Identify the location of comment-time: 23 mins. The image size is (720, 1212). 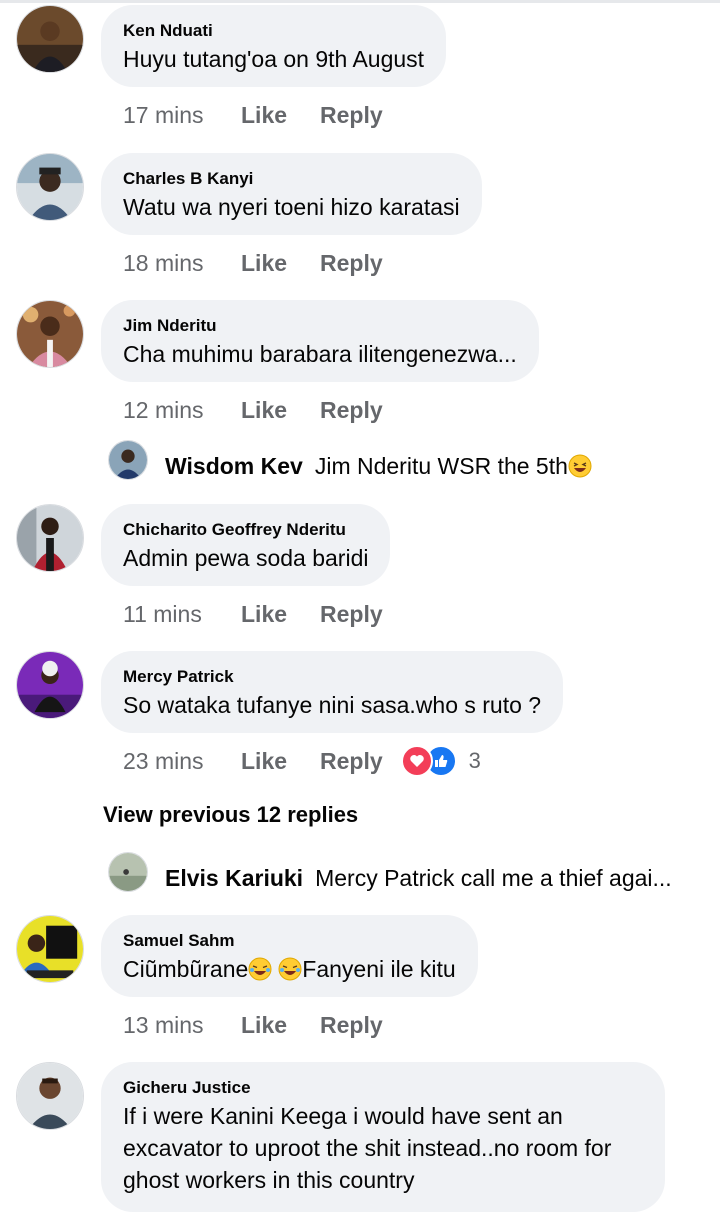
(182, 761).